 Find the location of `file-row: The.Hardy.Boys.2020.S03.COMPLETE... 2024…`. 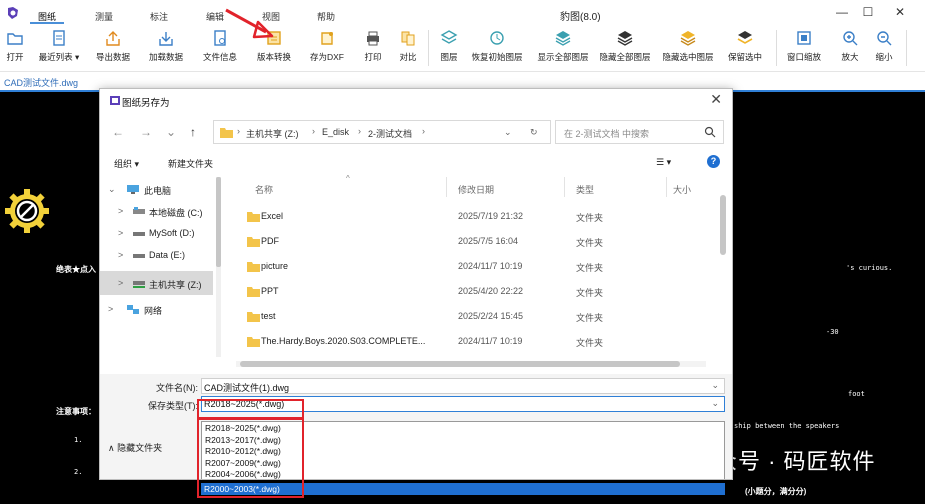

file-row: The.Hardy.Boys.2020.S03.COMPLETE... 2024… is located at coordinates (470, 342).